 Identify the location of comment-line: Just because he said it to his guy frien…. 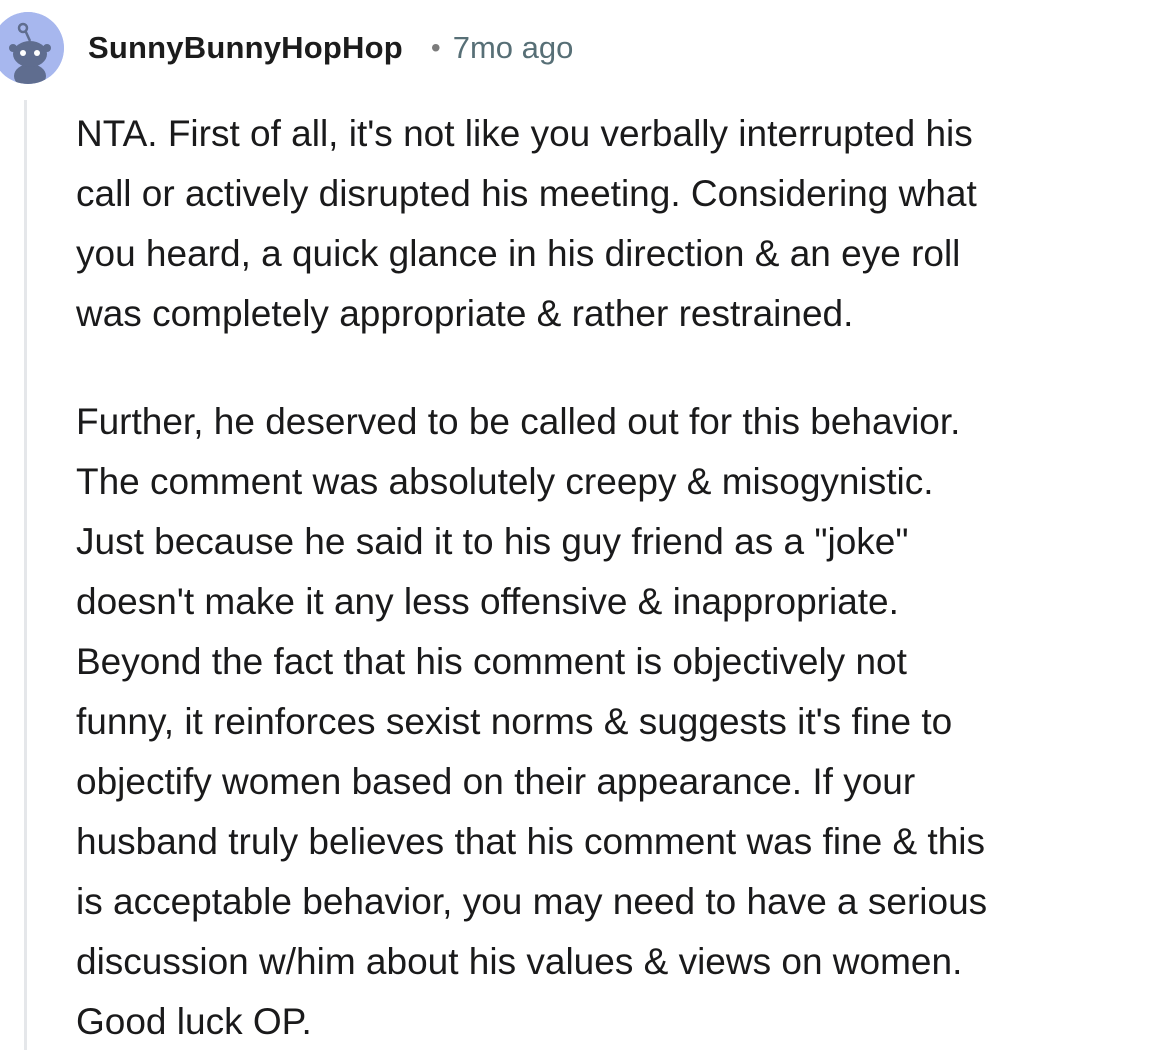
(492, 541).